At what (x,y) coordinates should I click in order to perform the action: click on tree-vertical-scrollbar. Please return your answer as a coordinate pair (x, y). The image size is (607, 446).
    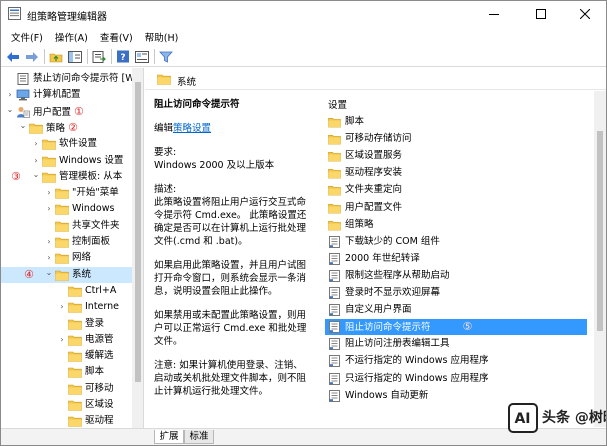
    Looking at the image, I should click on (137, 248).